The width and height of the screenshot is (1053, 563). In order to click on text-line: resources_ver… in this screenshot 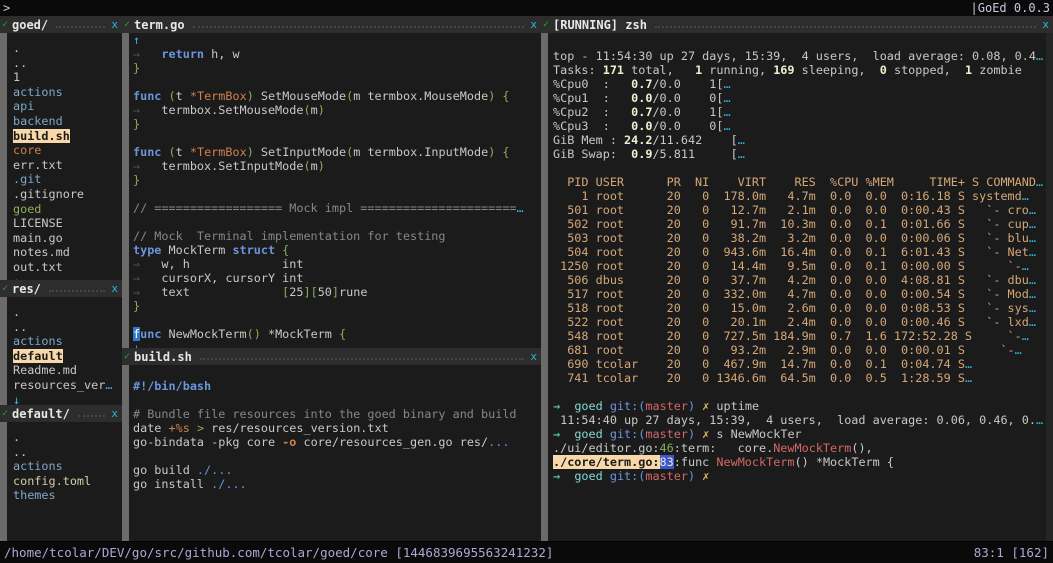, I will do `click(67, 385)`.